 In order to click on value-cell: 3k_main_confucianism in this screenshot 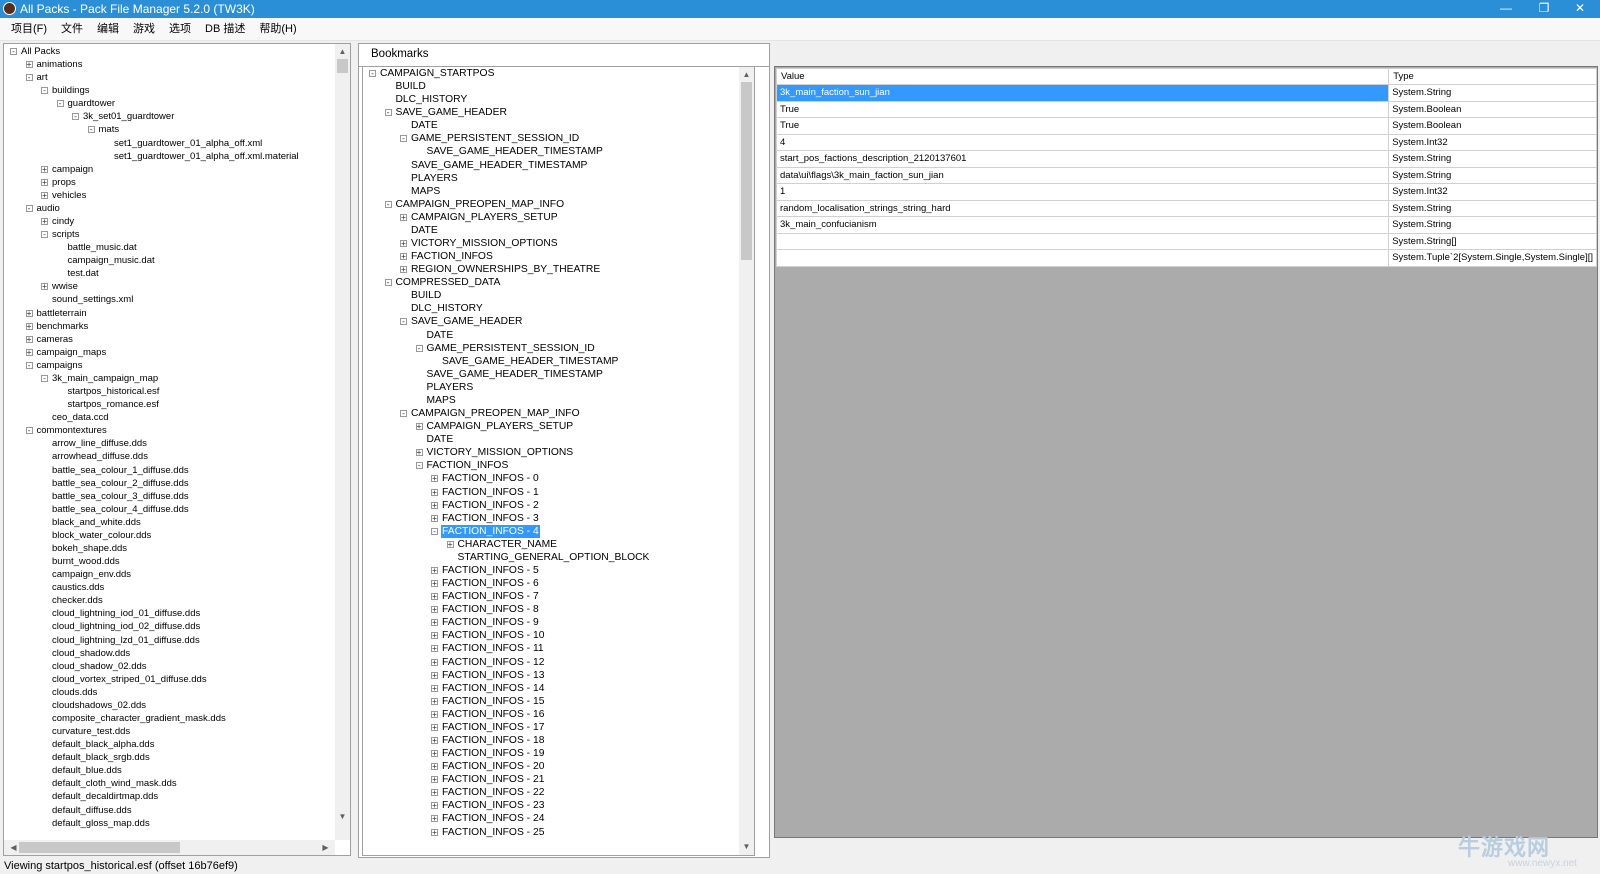, I will do `click(1082, 225)`.